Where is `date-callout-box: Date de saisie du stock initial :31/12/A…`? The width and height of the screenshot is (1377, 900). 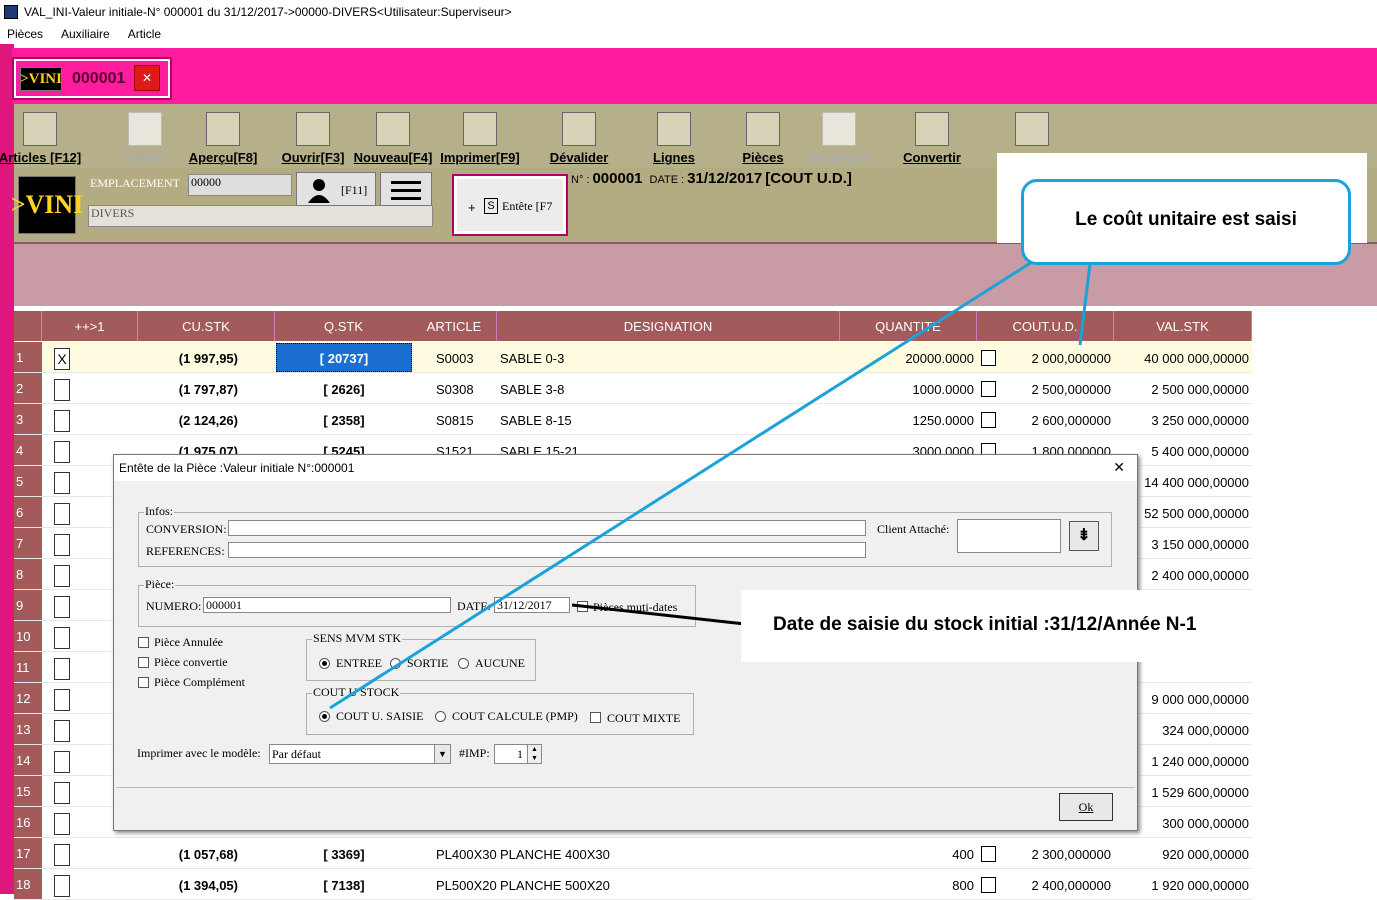 date-callout-box: Date de saisie du stock initial :31/12/A… is located at coordinates (1006, 626).